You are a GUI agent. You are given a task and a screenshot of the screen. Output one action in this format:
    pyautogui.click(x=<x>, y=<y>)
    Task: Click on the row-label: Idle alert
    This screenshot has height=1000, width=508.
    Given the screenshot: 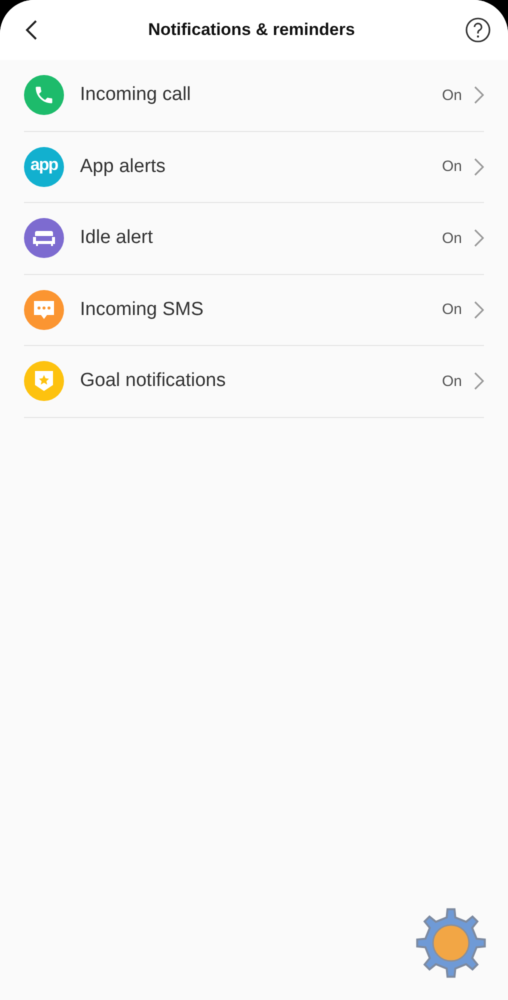 What is the action you would take?
    pyautogui.click(x=117, y=238)
    